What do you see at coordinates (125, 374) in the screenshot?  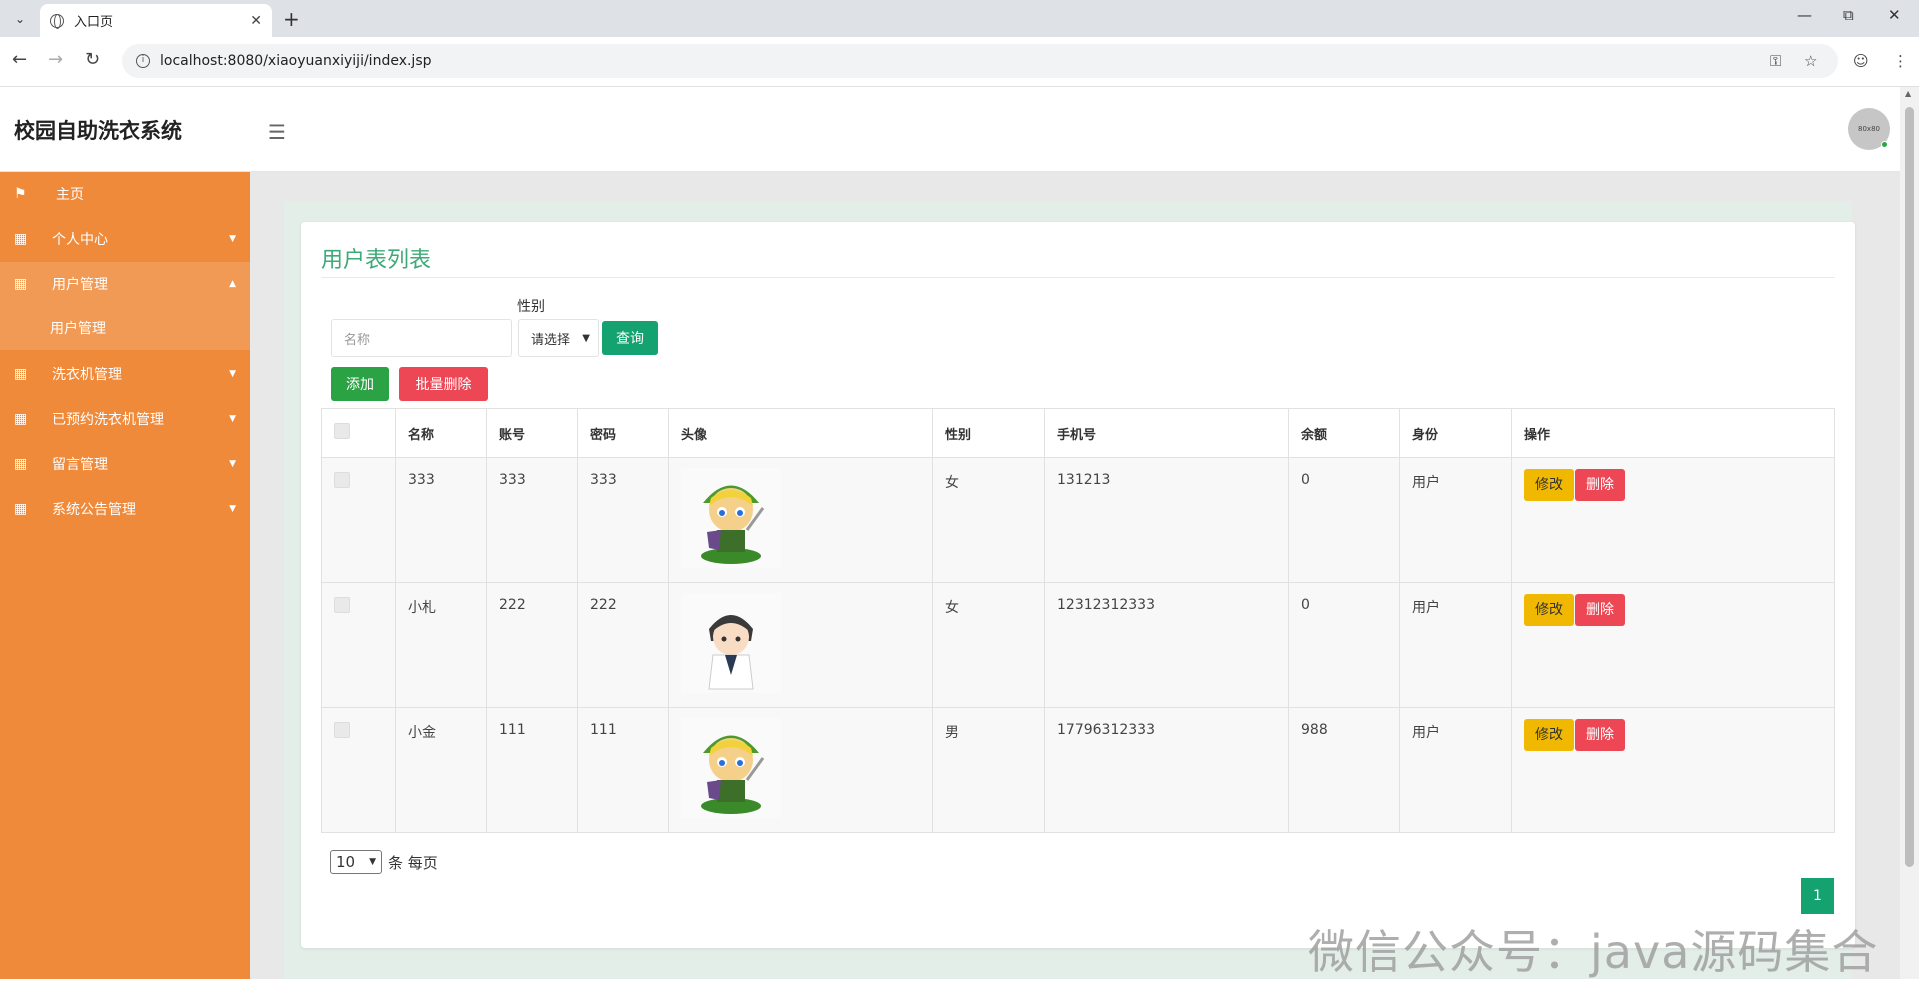 I see `sidebar-item-washer-management: ▦ 洗衣机管理 ▼` at bounding box center [125, 374].